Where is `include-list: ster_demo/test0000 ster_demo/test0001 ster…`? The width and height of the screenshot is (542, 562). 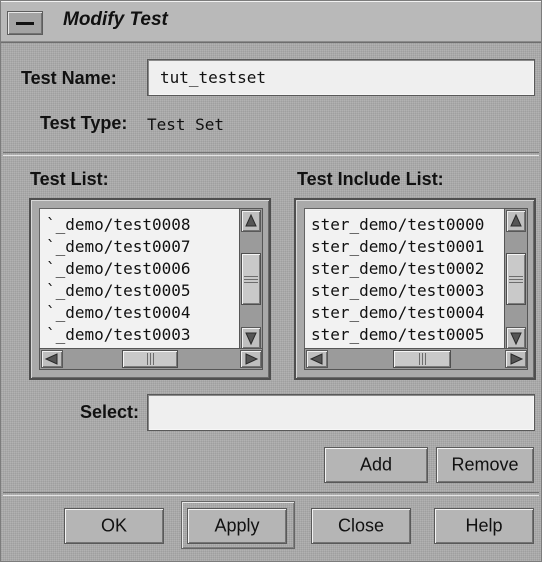
include-list: ster_demo/test0000 ster_demo/test0001 ster… is located at coordinates (405, 279).